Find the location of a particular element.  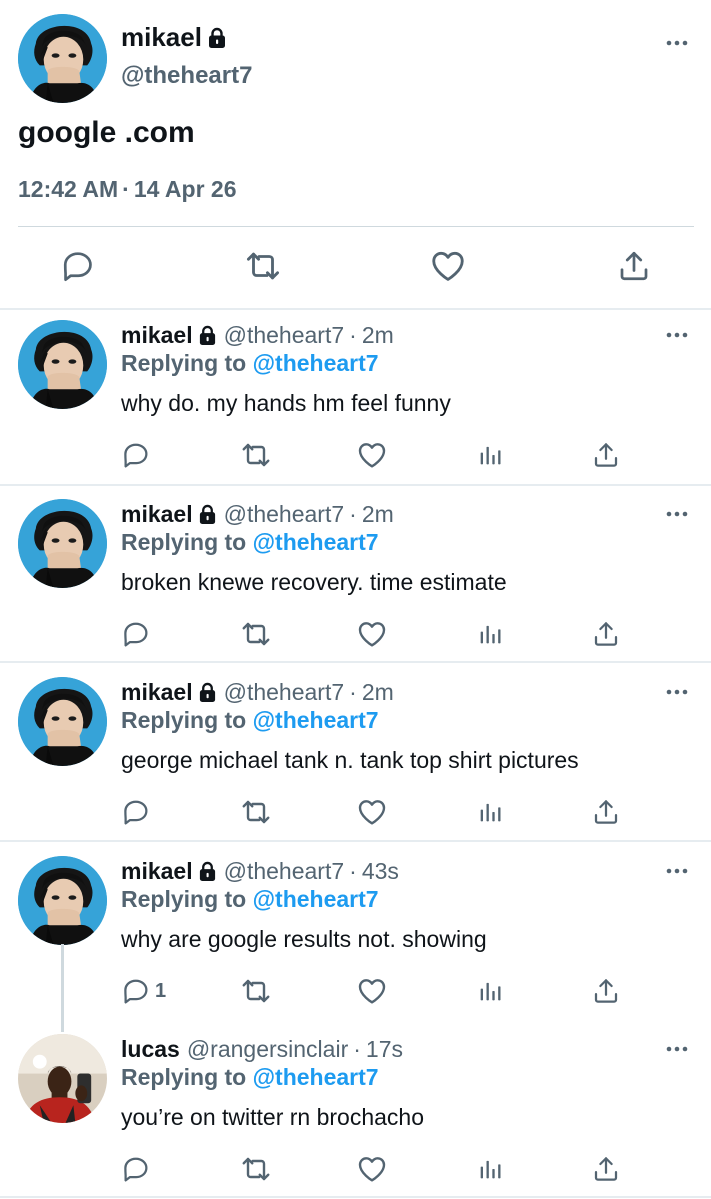

tweet-actions is located at coordinates (355, 812).